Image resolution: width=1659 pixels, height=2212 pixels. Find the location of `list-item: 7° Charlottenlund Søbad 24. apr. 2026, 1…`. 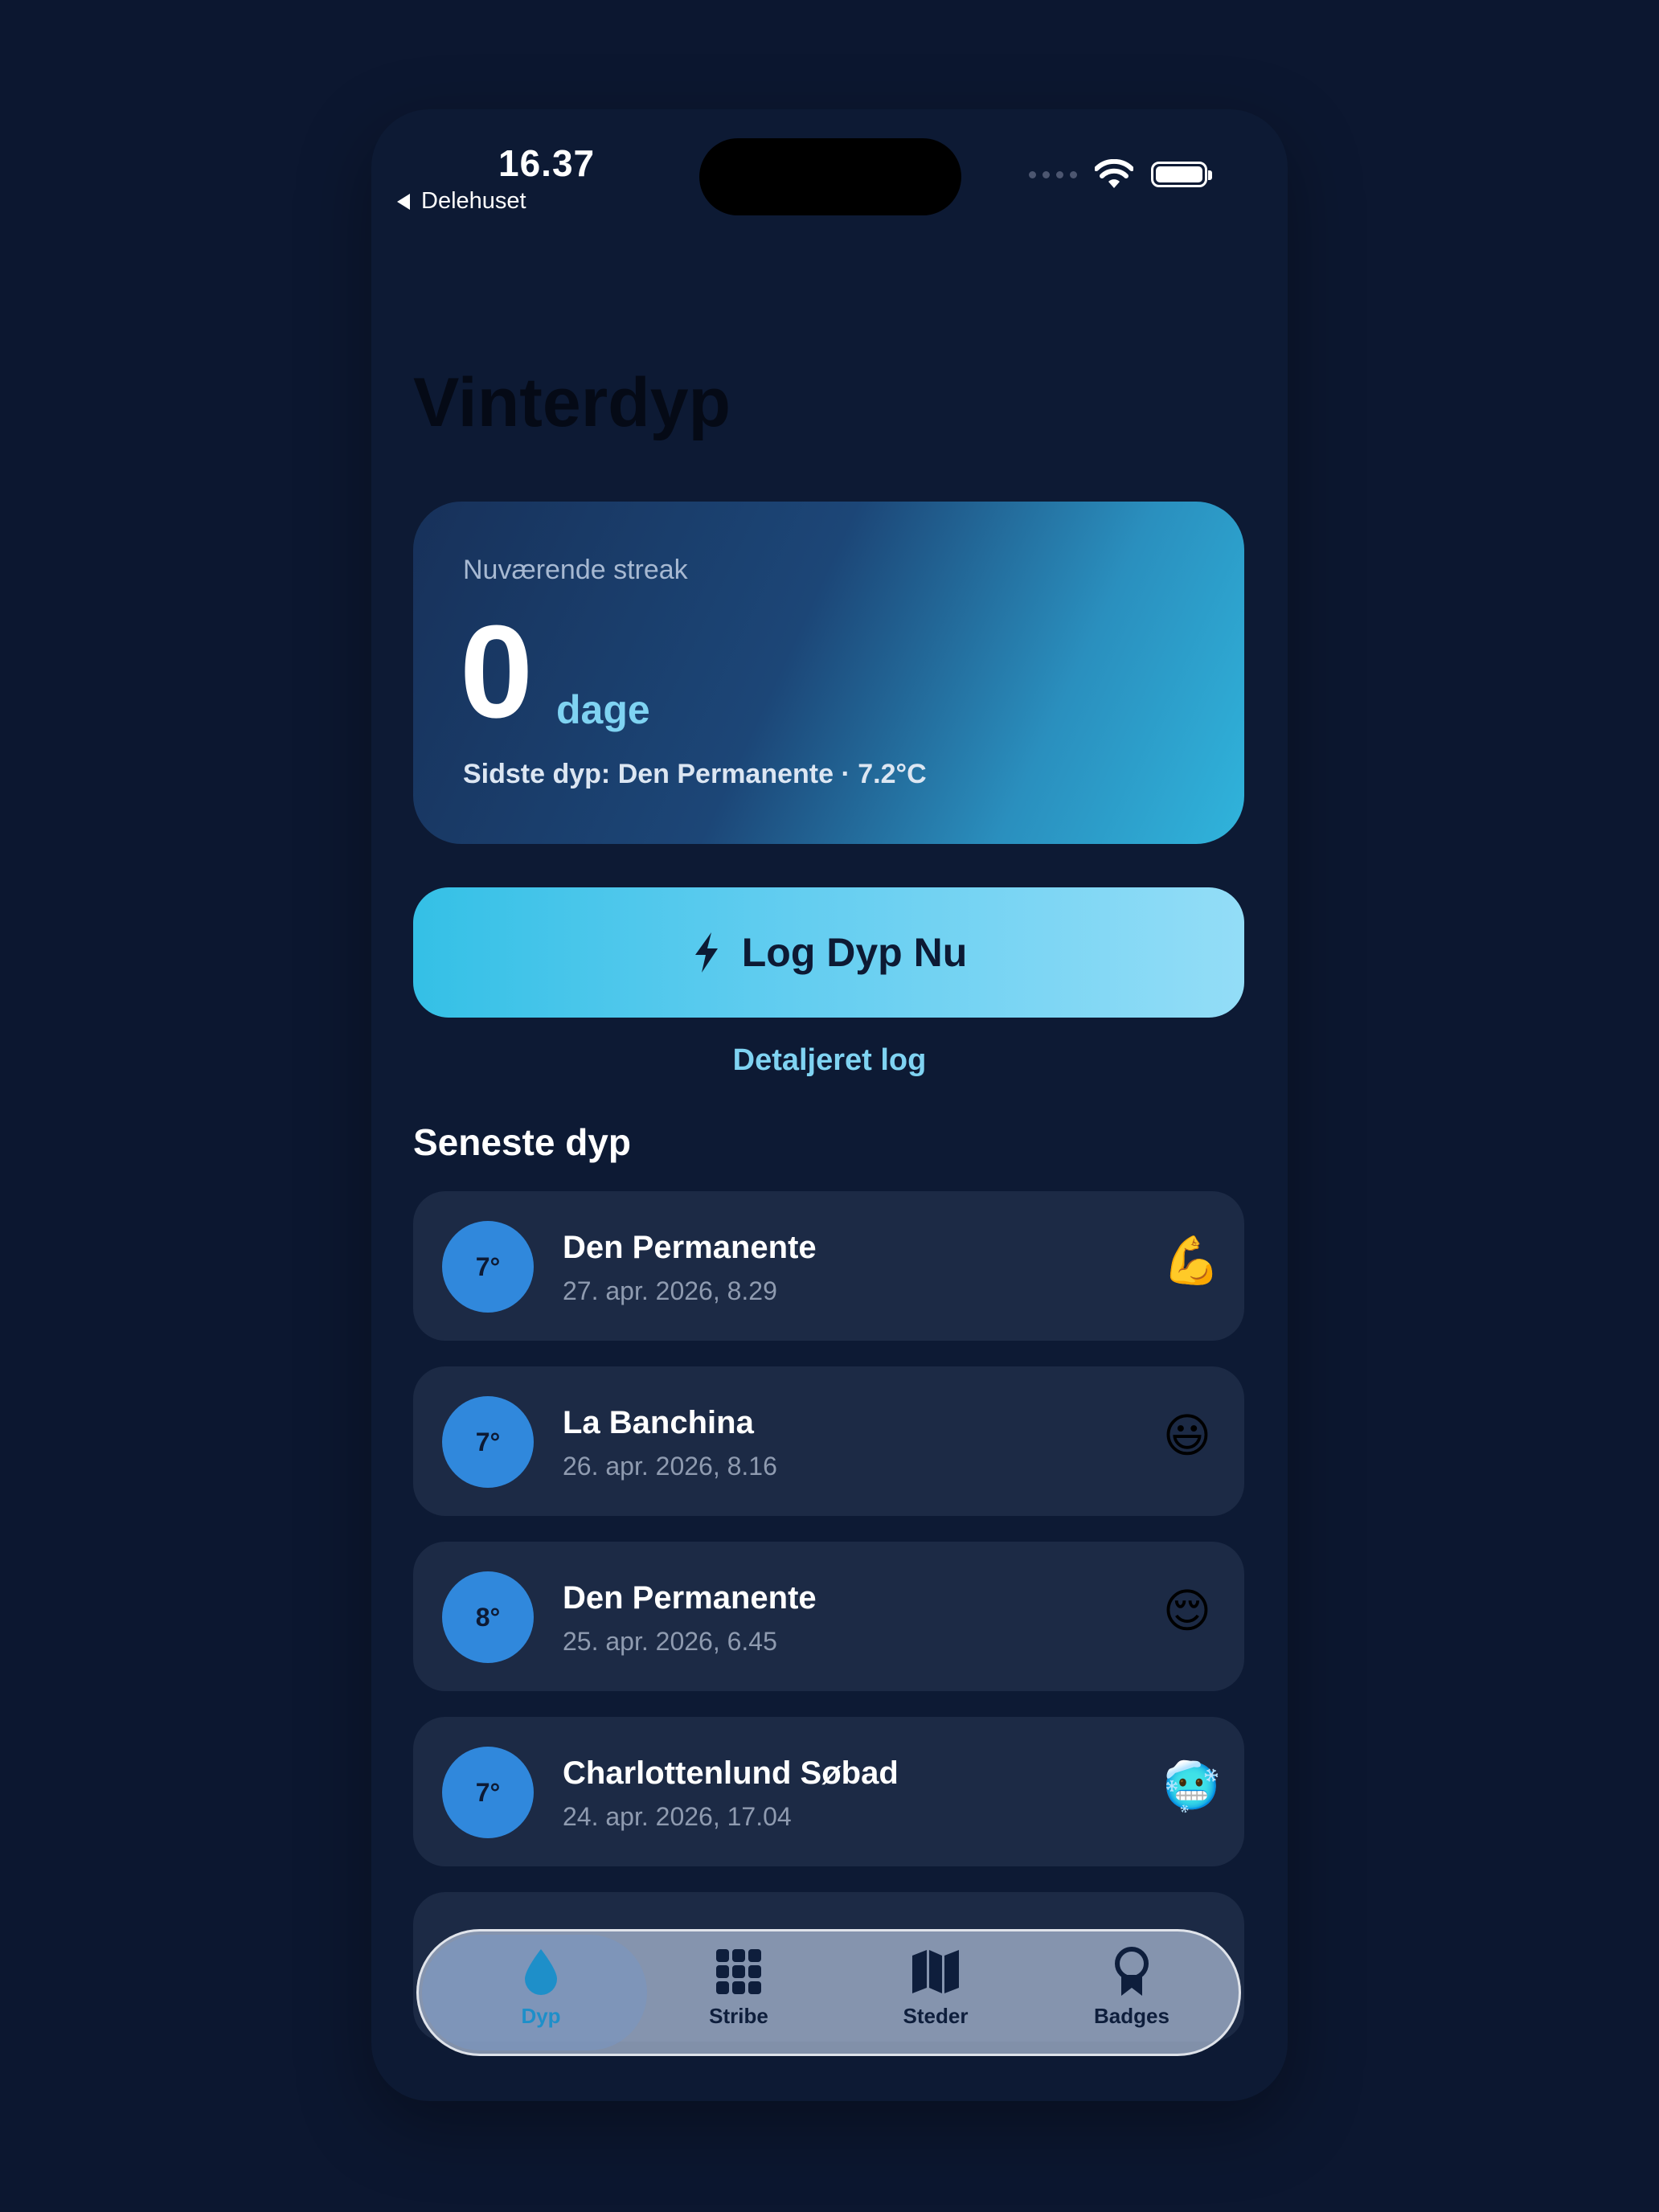

list-item: 7° Charlottenlund Søbad 24. apr. 2026, 1… is located at coordinates (828, 1792).